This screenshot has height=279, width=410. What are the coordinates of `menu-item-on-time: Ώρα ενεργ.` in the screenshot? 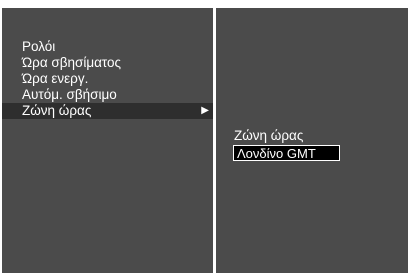 It's located at (107, 79).